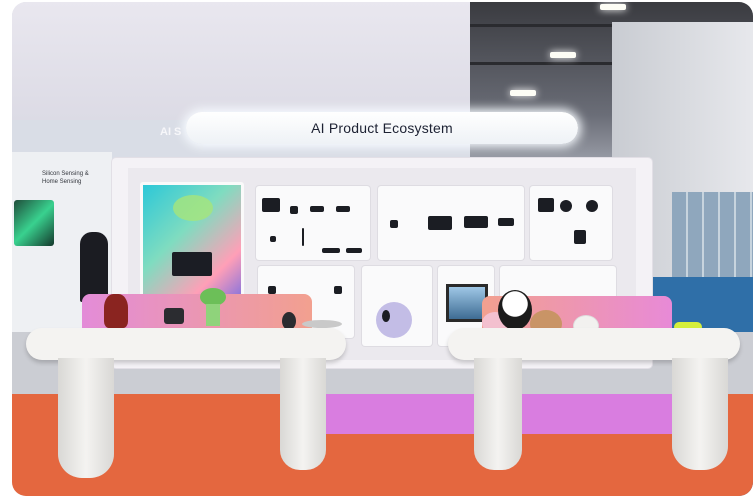 This screenshot has height=496, width=753. What do you see at coordinates (34, 223) in the screenshot?
I see `neighbor-display` at bounding box center [34, 223].